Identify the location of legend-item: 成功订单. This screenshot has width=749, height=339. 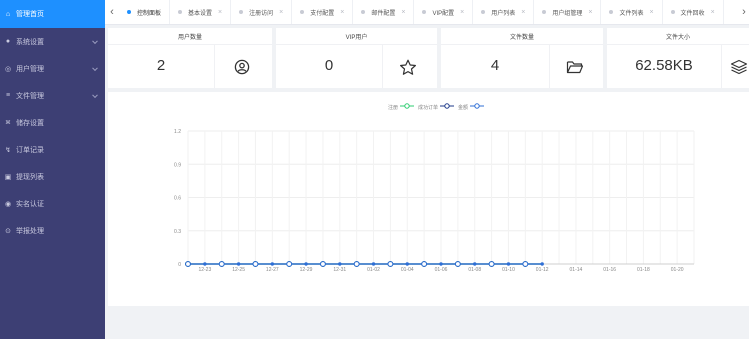
(436, 107).